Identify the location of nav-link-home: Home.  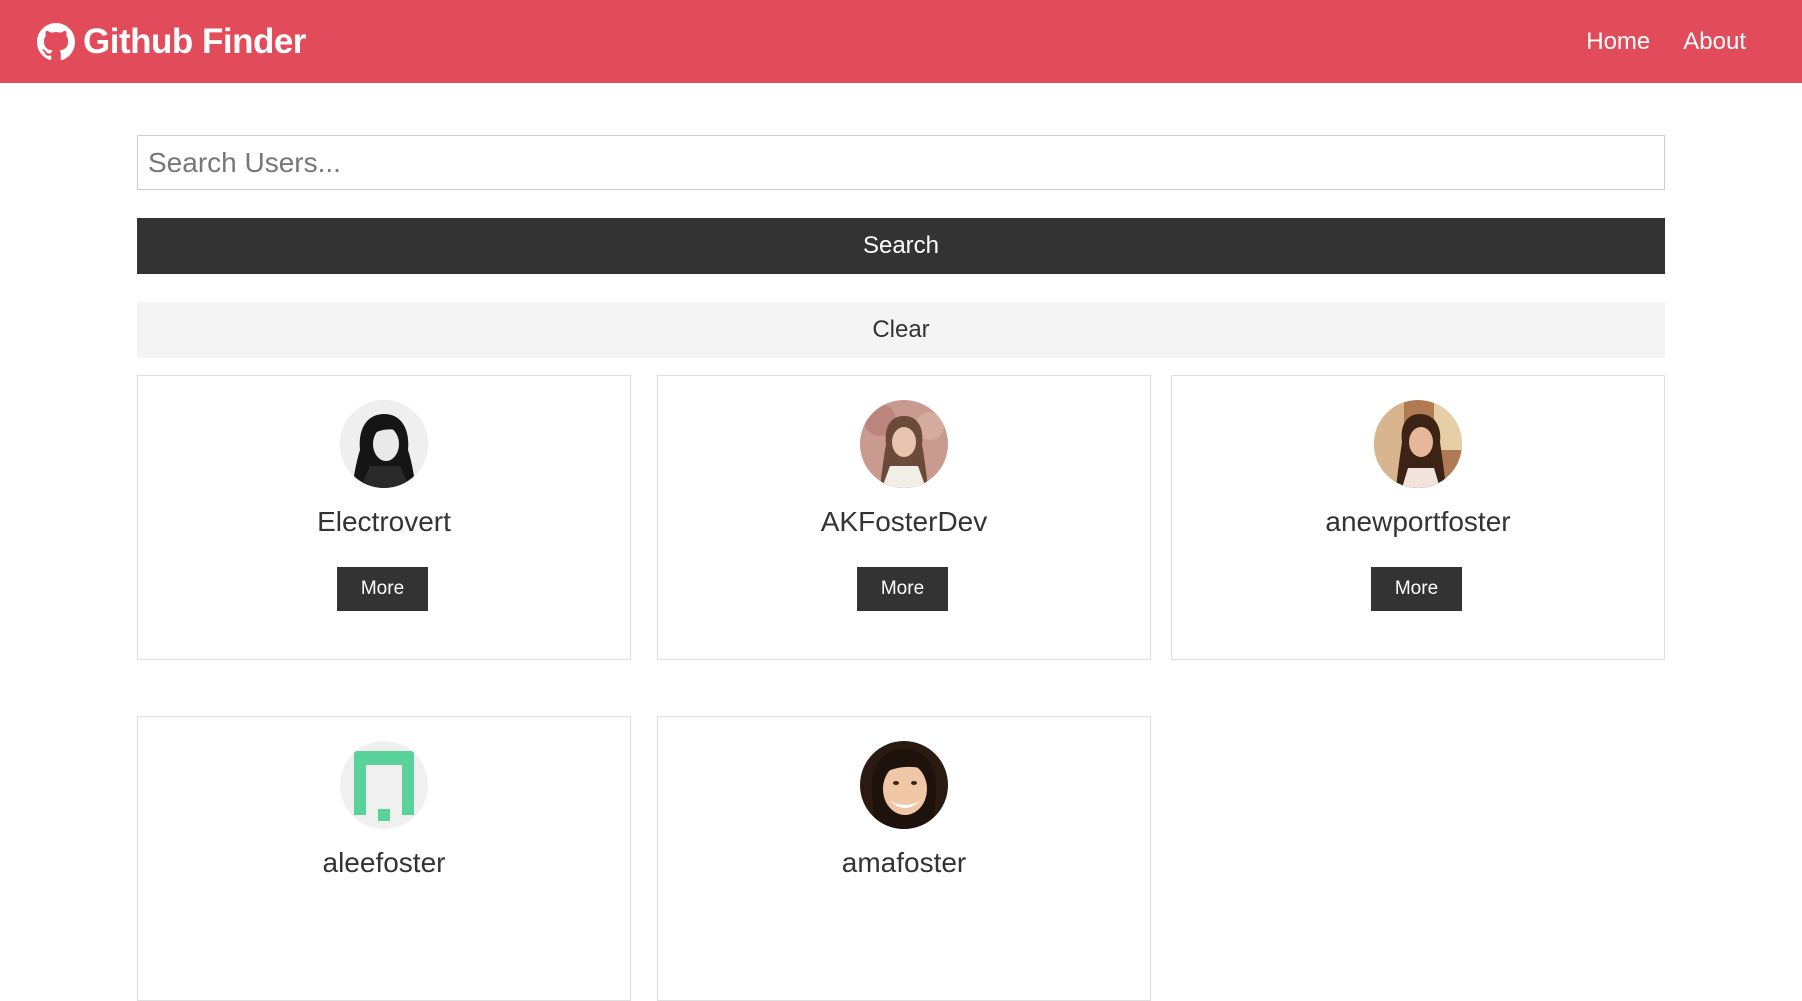
(1618, 42).